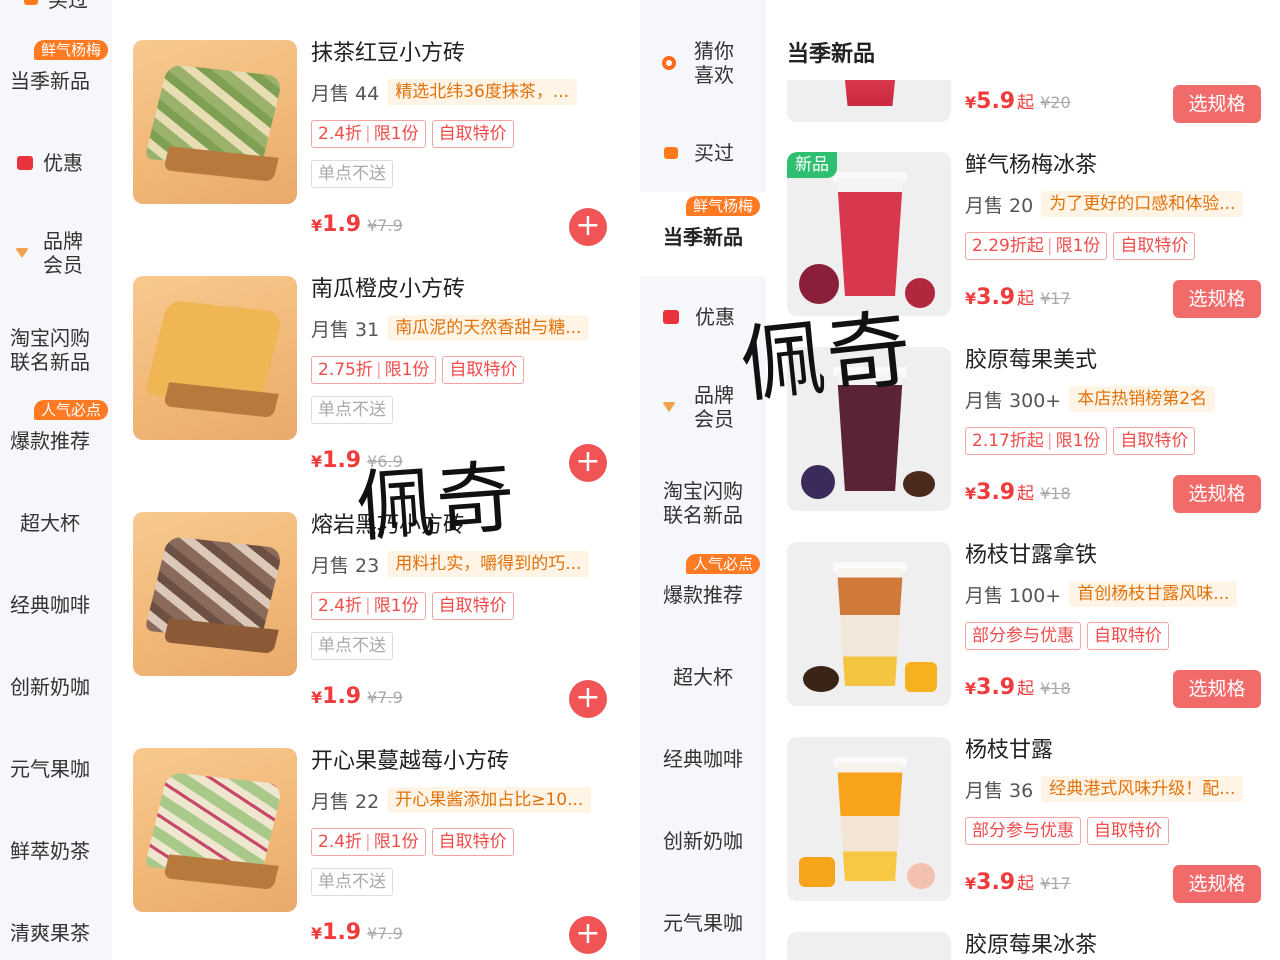  I want to click on monthly-sales: 月售 100+, so click(1013, 595).